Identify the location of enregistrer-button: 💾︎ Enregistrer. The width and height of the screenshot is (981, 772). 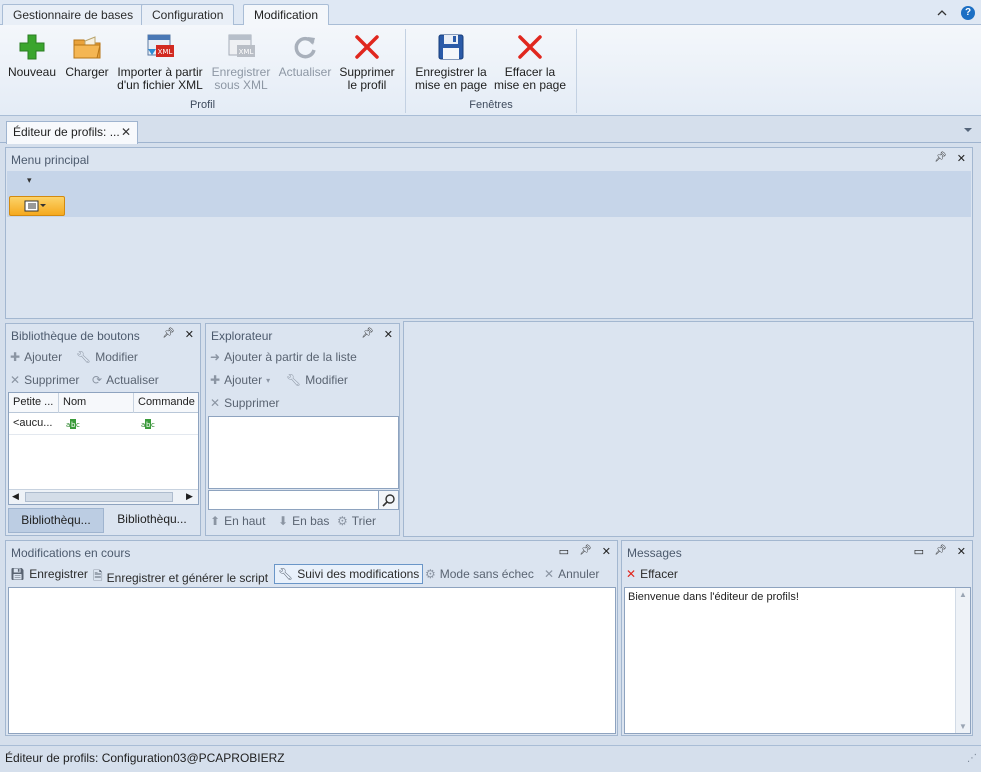
(49, 574).